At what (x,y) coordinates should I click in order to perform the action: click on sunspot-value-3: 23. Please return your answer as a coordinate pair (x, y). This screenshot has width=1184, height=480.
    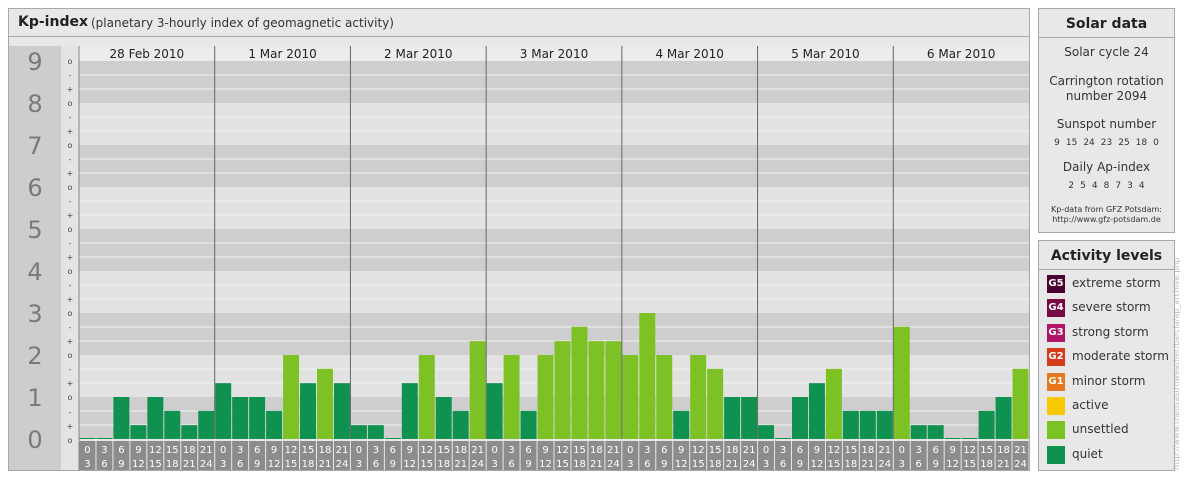
    Looking at the image, I should click on (1106, 143).